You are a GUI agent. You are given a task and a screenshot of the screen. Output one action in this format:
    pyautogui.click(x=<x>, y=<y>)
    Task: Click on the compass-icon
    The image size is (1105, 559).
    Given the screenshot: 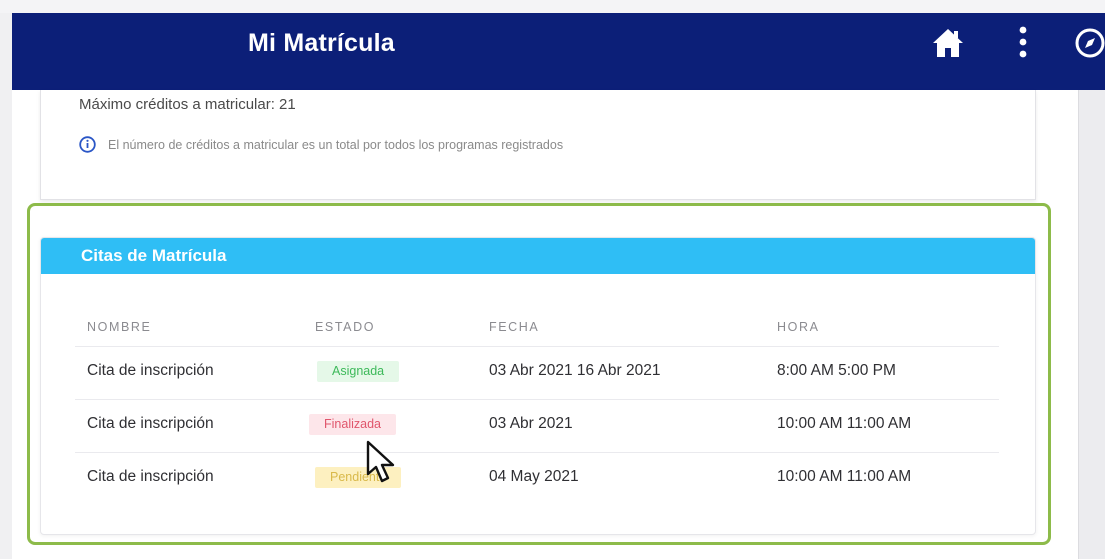 What is the action you would take?
    pyautogui.click(x=1089, y=43)
    